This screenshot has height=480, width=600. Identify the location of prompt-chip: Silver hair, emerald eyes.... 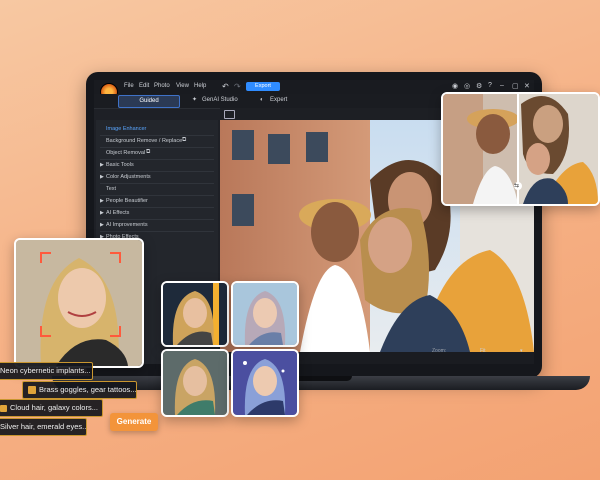
(43, 427).